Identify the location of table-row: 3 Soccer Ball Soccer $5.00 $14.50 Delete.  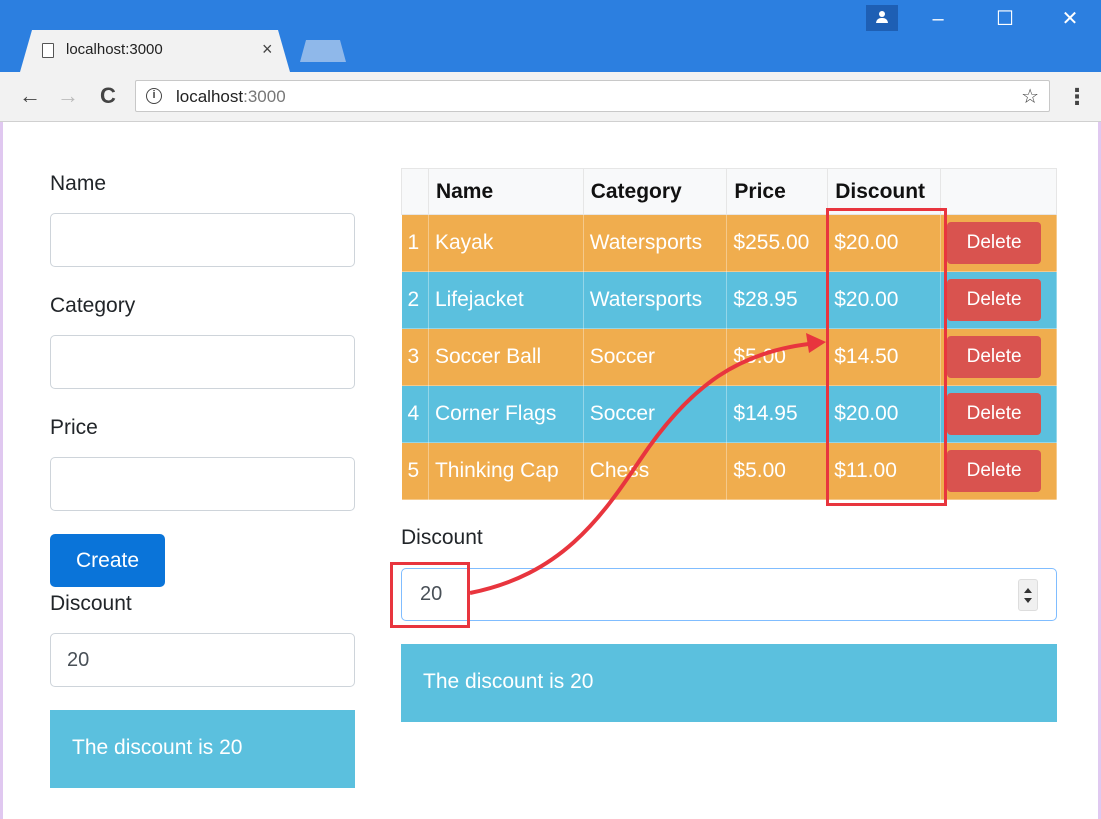
(729, 357).